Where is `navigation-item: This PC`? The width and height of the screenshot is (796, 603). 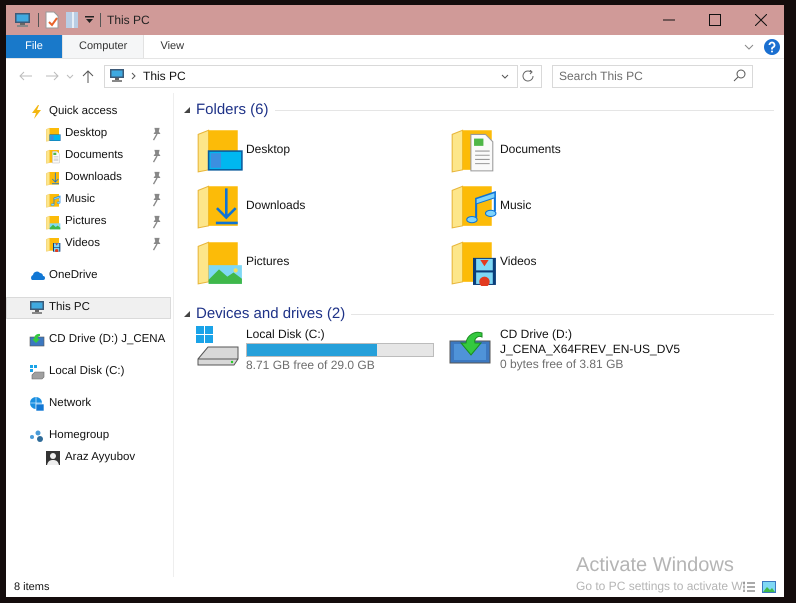 navigation-item: This PC is located at coordinates (88, 308).